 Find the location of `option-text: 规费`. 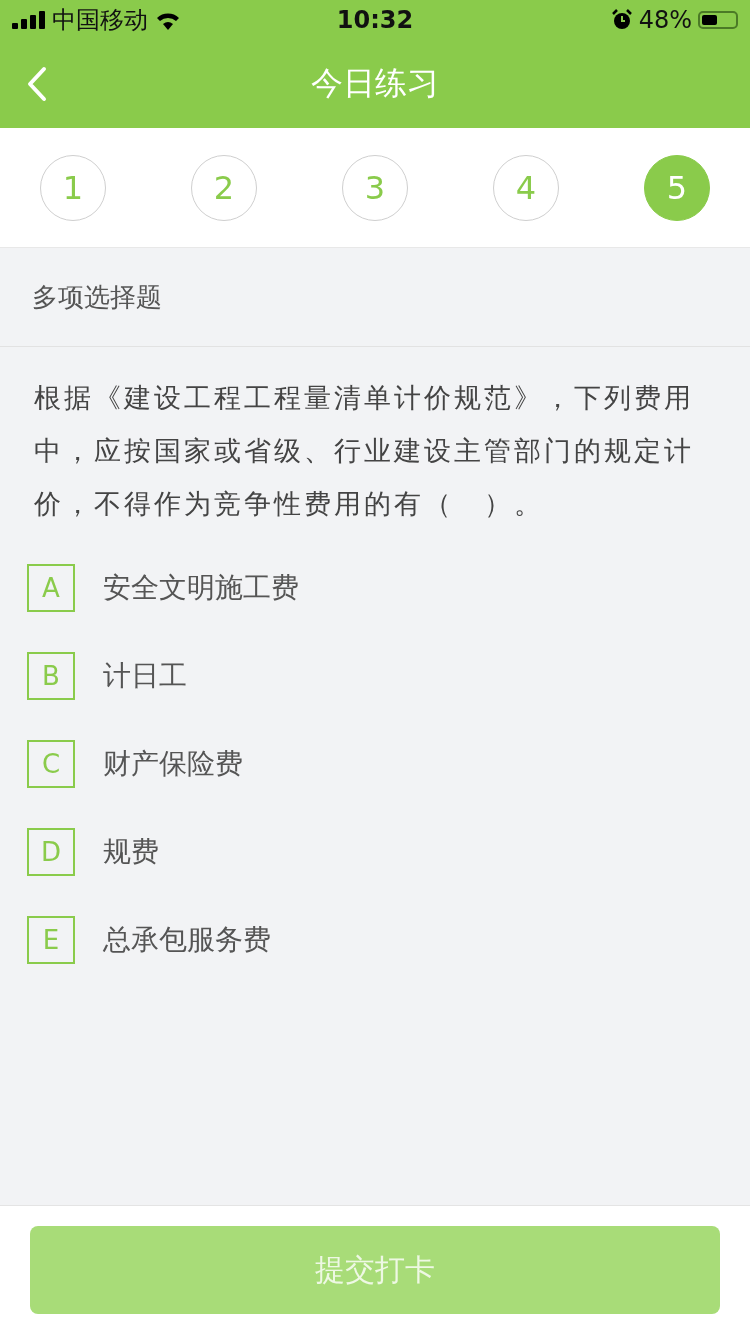

option-text: 规费 is located at coordinates (131, 852).